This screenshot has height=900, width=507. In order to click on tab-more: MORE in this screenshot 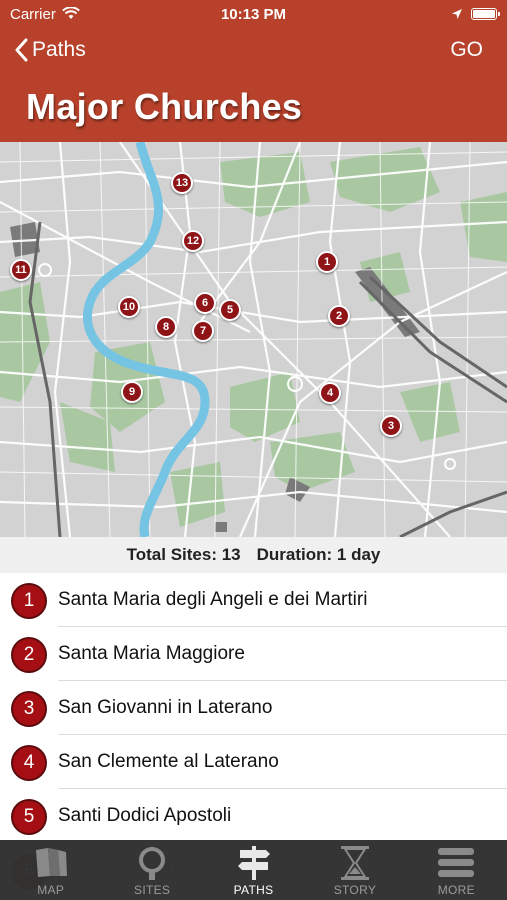, I will do `click(456, 870)`.